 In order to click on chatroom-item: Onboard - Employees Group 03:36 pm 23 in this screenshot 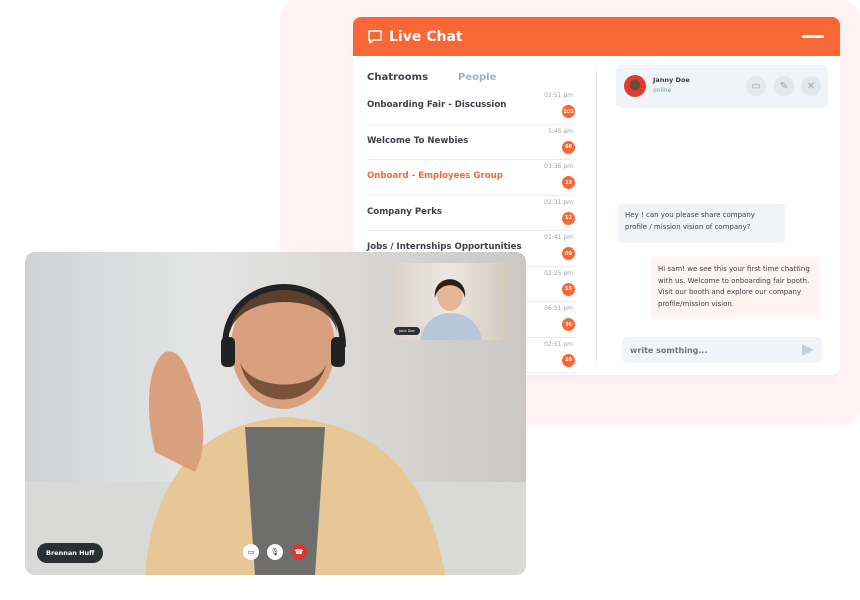, I will do `click(471, 178)`.